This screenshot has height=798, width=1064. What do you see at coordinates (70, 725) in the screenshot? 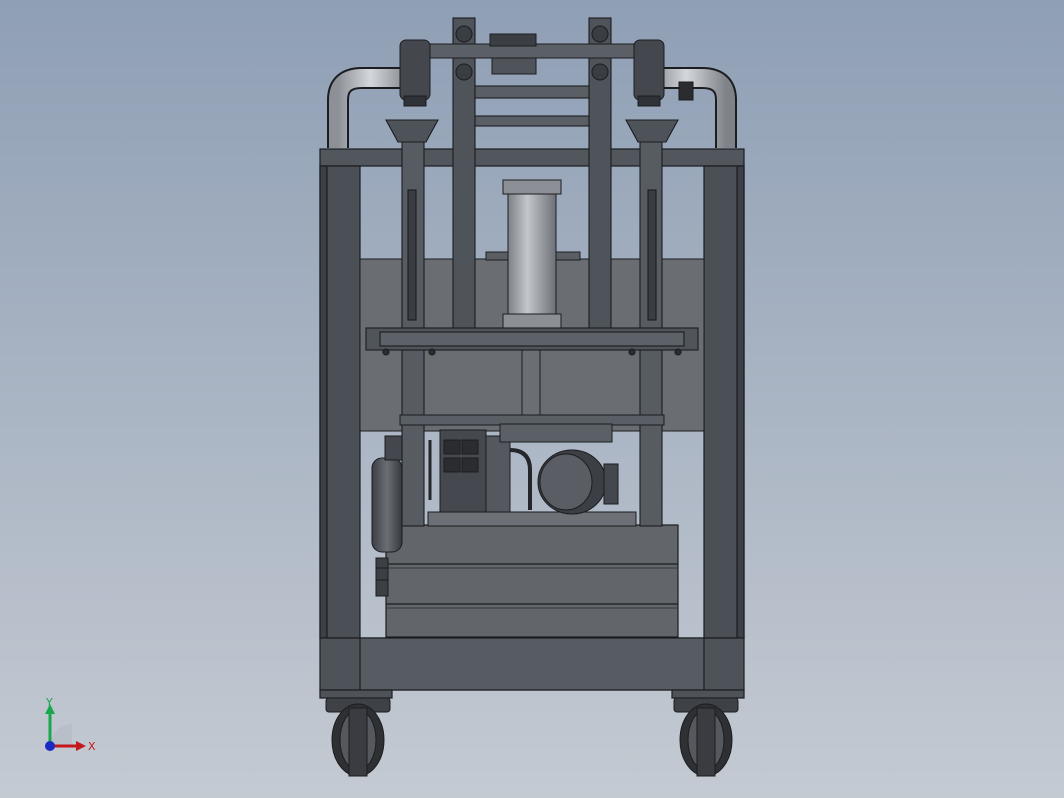
I see `orientation-triad: Y X` at bounding box center [70, 725].